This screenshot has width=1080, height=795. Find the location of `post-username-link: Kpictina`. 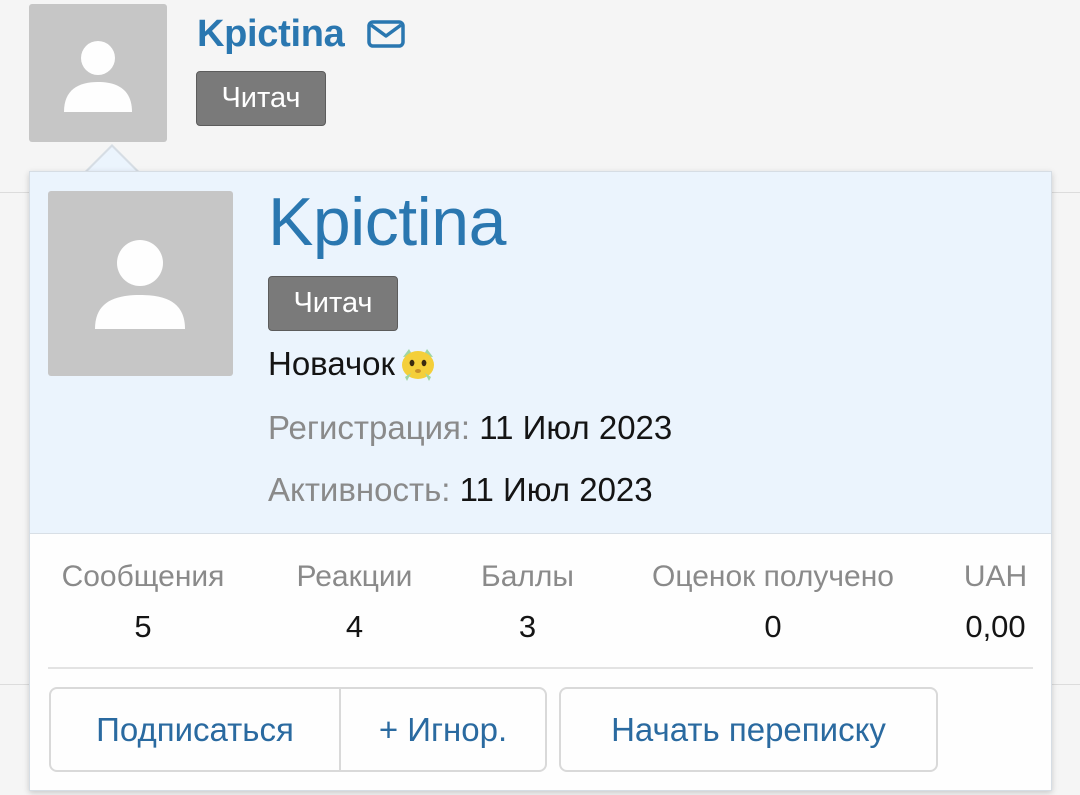

post-username-link: Kpictina is located at coordinates (271, 34).